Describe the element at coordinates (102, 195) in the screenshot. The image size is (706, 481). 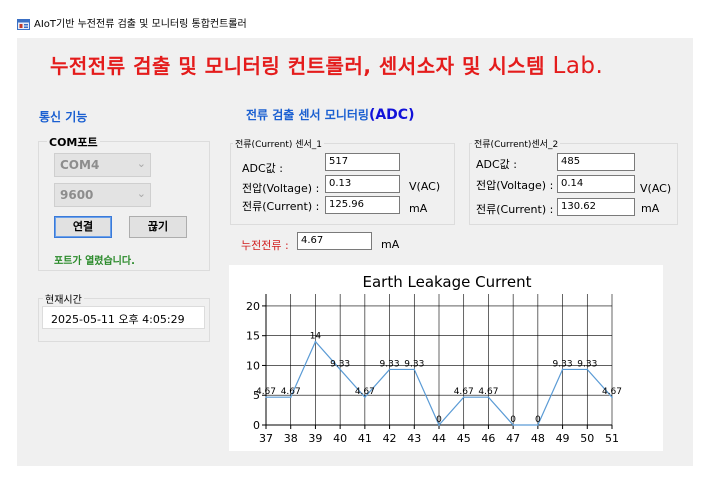
I see `baud-select: 9600 ⌄` at that location.